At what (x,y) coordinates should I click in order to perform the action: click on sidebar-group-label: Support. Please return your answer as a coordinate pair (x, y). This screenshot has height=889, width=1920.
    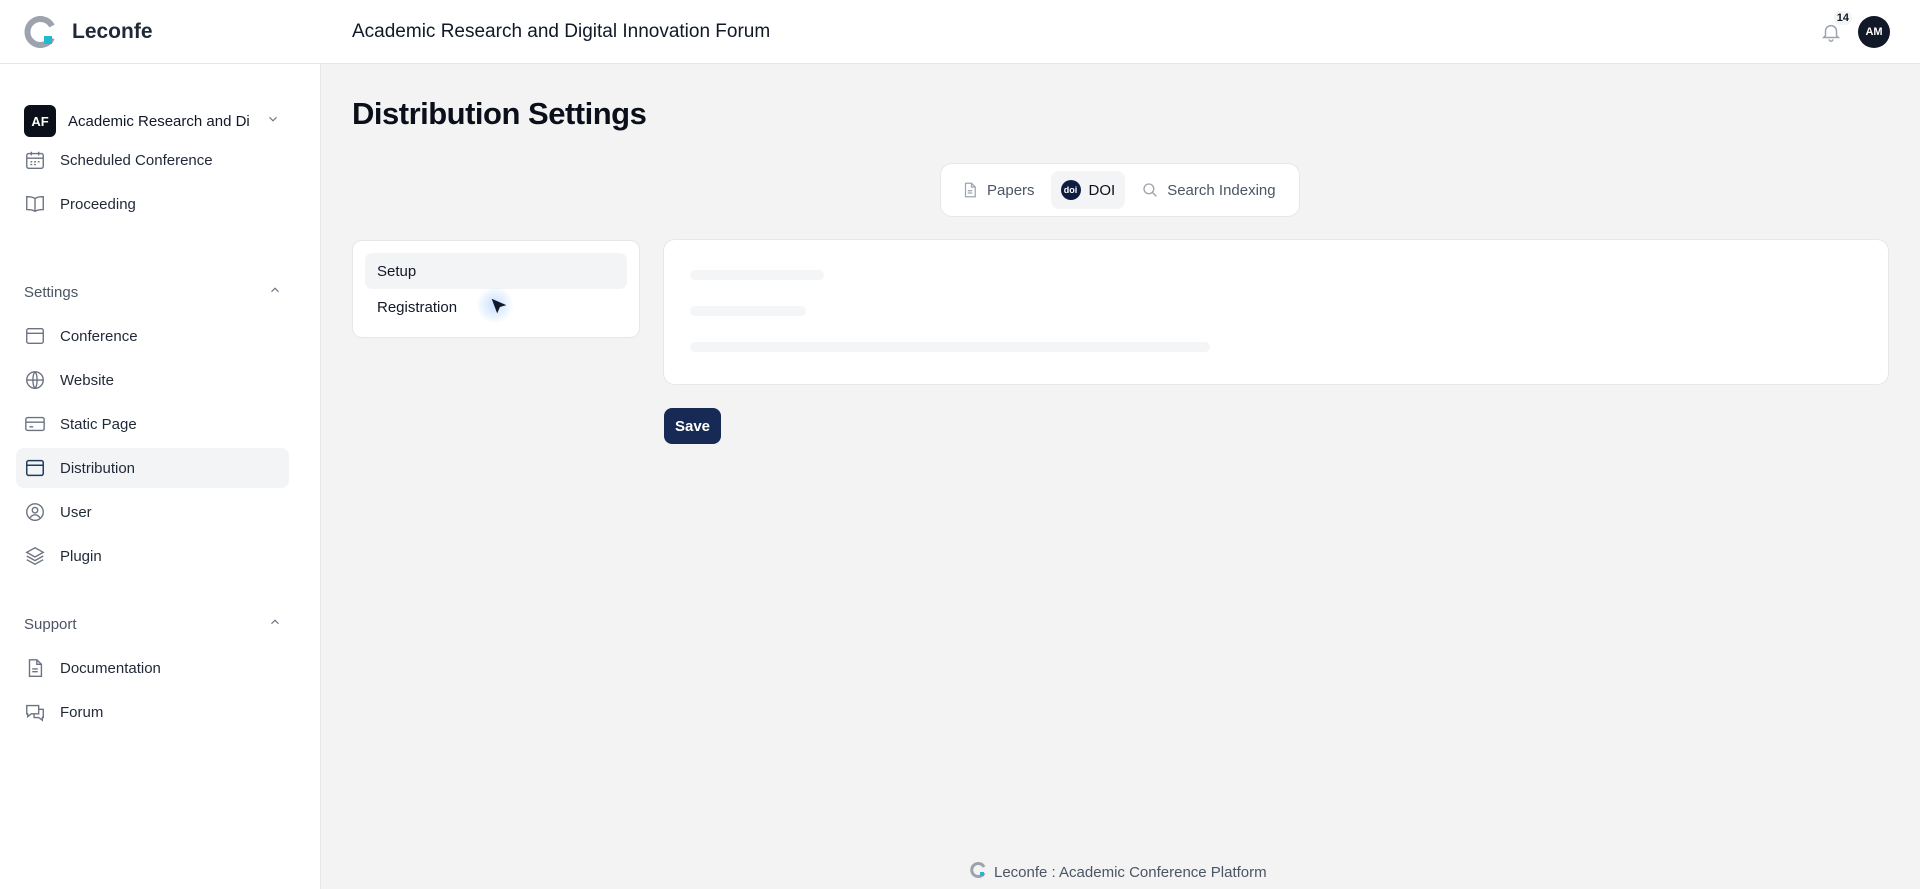
    Looking at the image, I should click on (50, 624).